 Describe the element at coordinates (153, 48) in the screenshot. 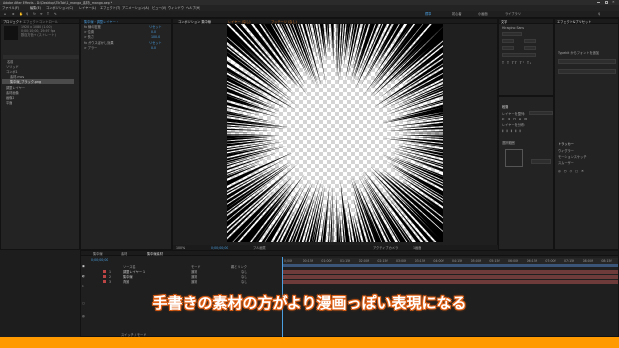

I see `effect-row-4-value: 0.0` at that location.